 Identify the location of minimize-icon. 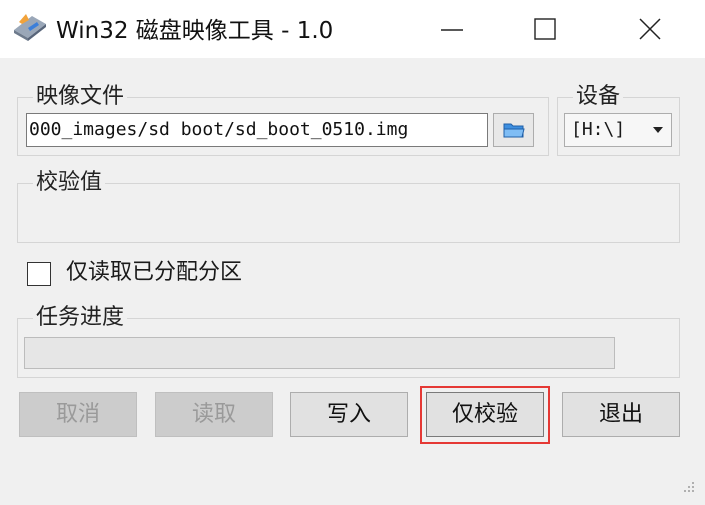
(452, 30).